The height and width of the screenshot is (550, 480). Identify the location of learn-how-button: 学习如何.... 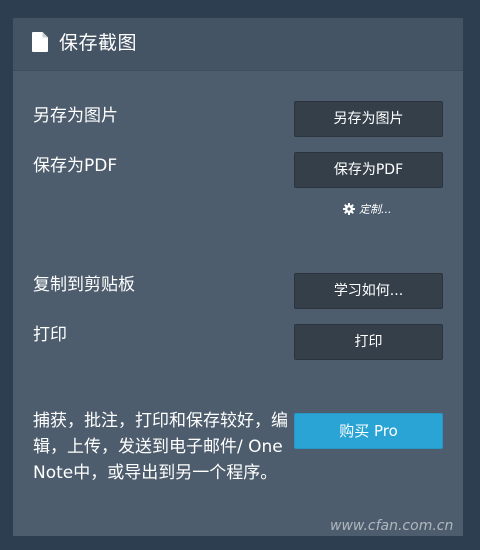
(368, 291).